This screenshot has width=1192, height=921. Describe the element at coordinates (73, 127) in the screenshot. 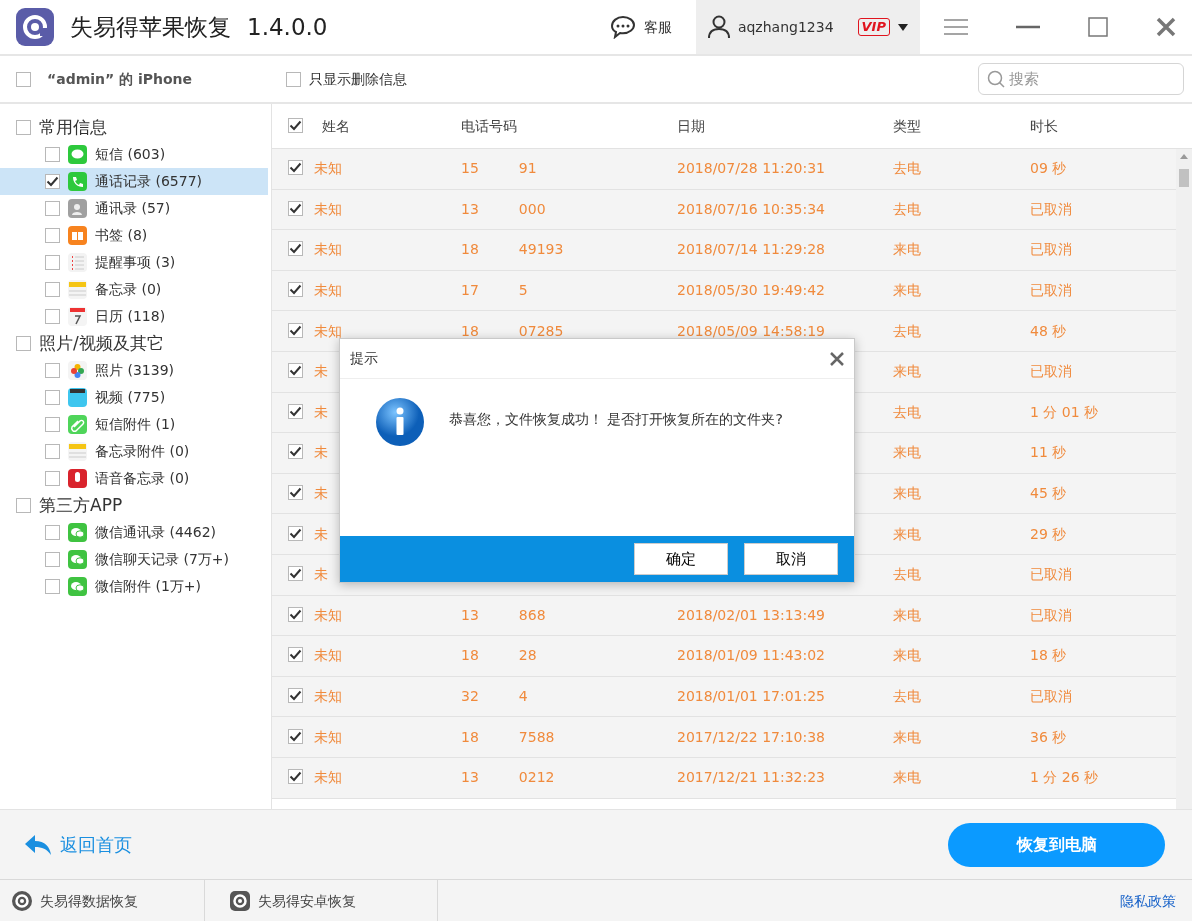

I see `category-label: 常用信息` at that location.